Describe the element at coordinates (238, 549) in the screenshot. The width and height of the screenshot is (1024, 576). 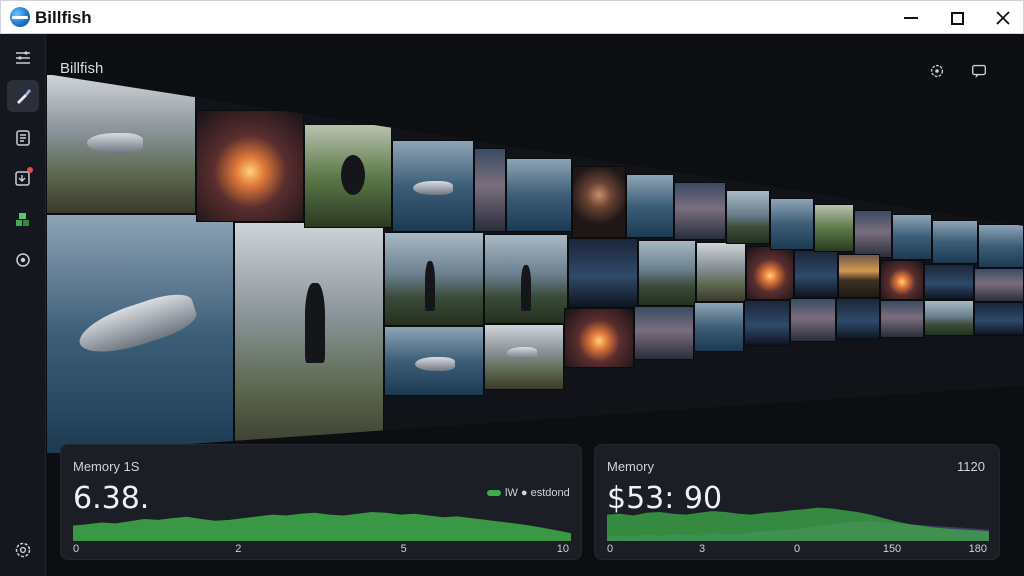
I see `axis-tick-label: 2` at that location.